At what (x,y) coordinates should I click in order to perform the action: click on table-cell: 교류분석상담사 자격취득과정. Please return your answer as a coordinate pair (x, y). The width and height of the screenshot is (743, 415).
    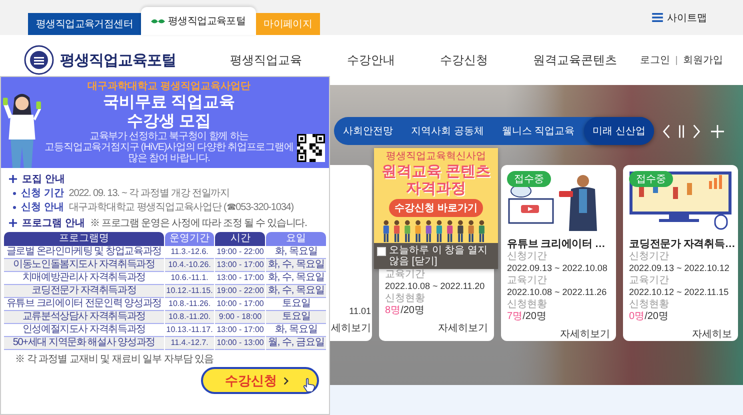
    Looking at the image, I should click on (84, 317).